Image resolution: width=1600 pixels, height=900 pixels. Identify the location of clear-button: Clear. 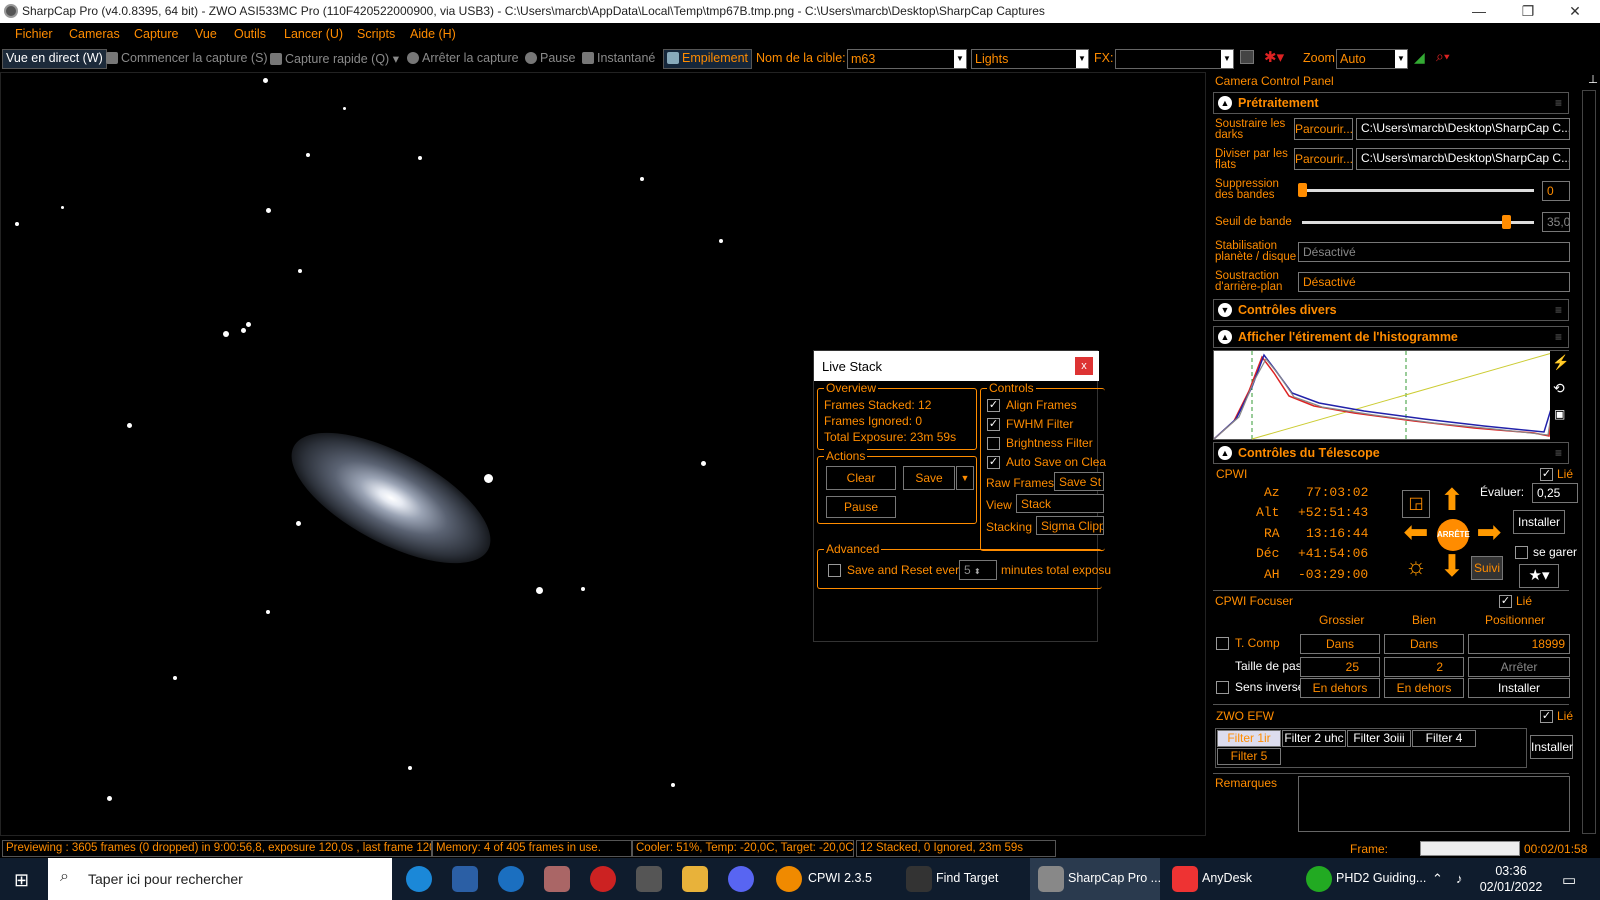
(861, 478).